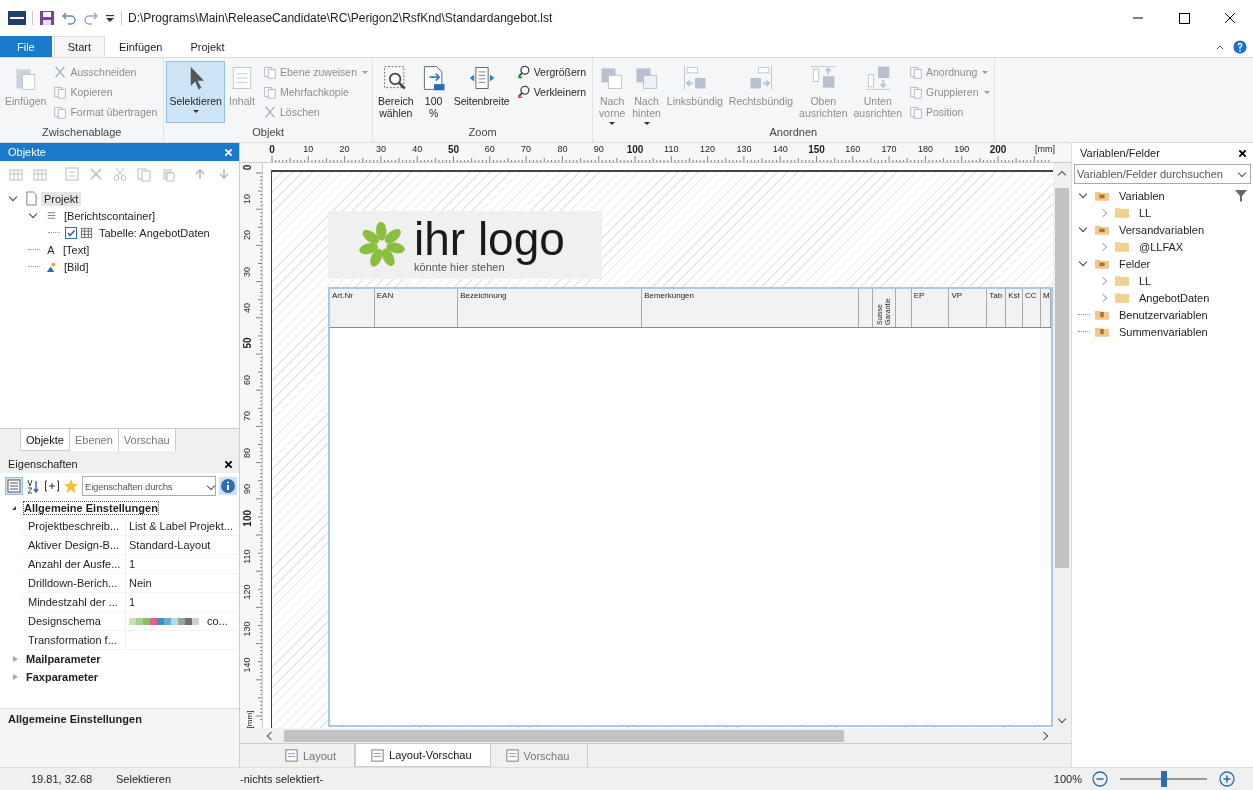 Image resolution: width=1253 pixels, height=790 pixels. Describe the element at coordinates (1102, 331) in the screenshot. I see `variable-icon` at that location.